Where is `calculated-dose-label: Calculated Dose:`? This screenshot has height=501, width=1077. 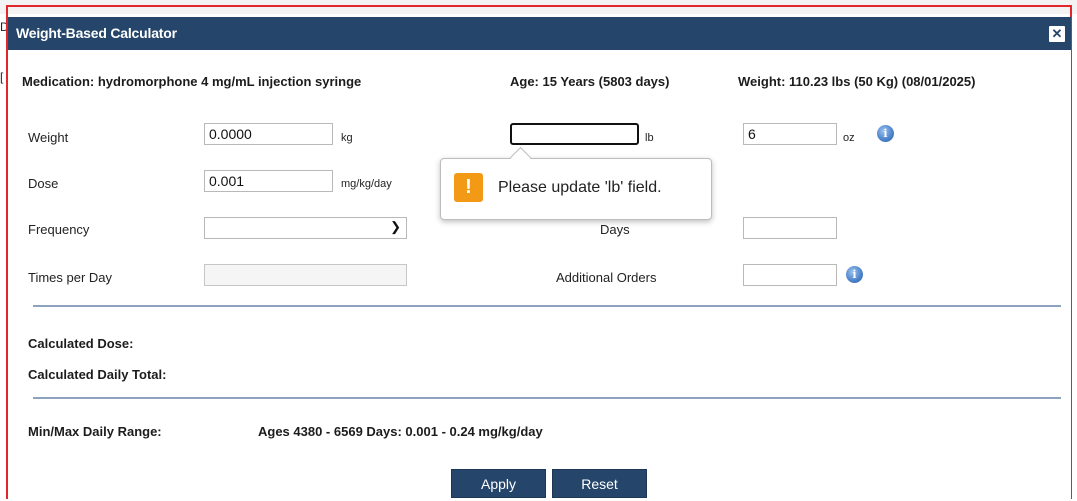
calculated-dose-label: Calculated Dose: is located at coordinates (81, 343).